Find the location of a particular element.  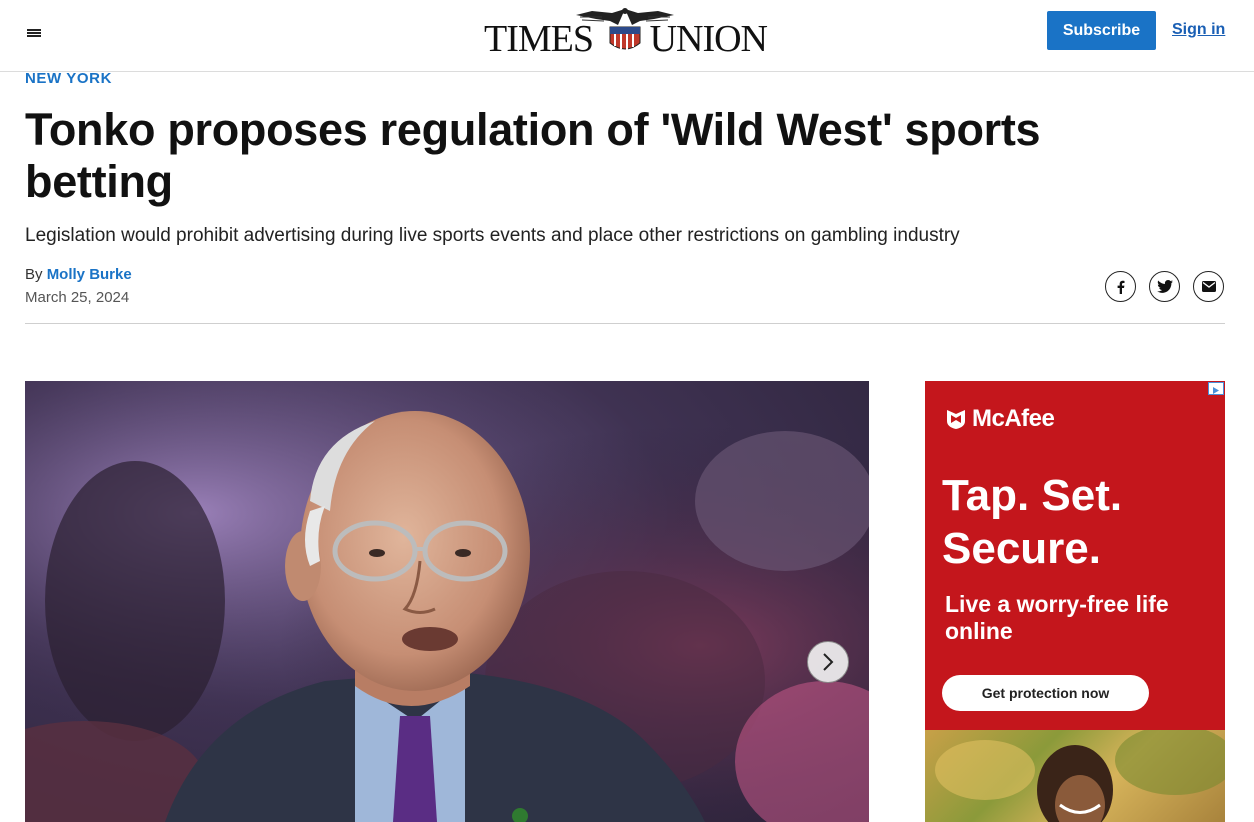

chevron-right-icon is located at coordinates (828, 662).